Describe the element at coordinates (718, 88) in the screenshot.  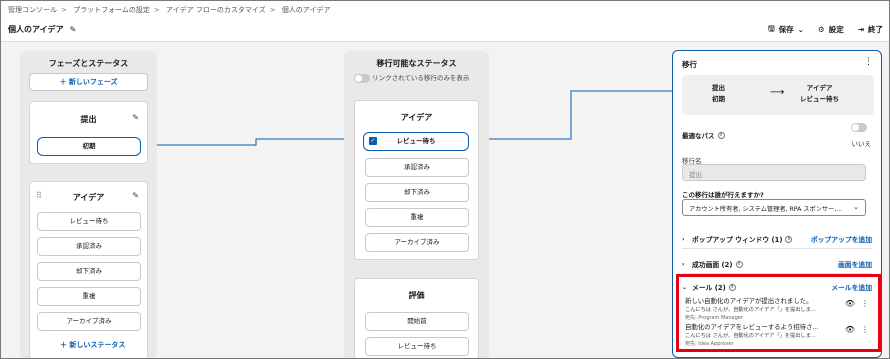
I see `from-phase: 提出` at that location.